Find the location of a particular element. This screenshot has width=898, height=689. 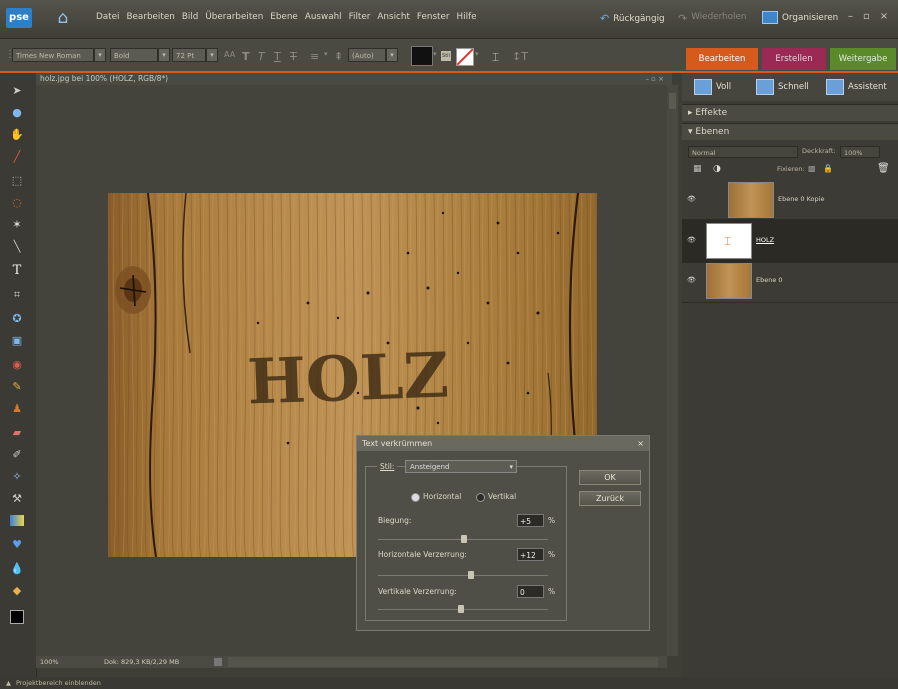

font-family-chevron-icon: ▾ is located at coordinates (100, 55).